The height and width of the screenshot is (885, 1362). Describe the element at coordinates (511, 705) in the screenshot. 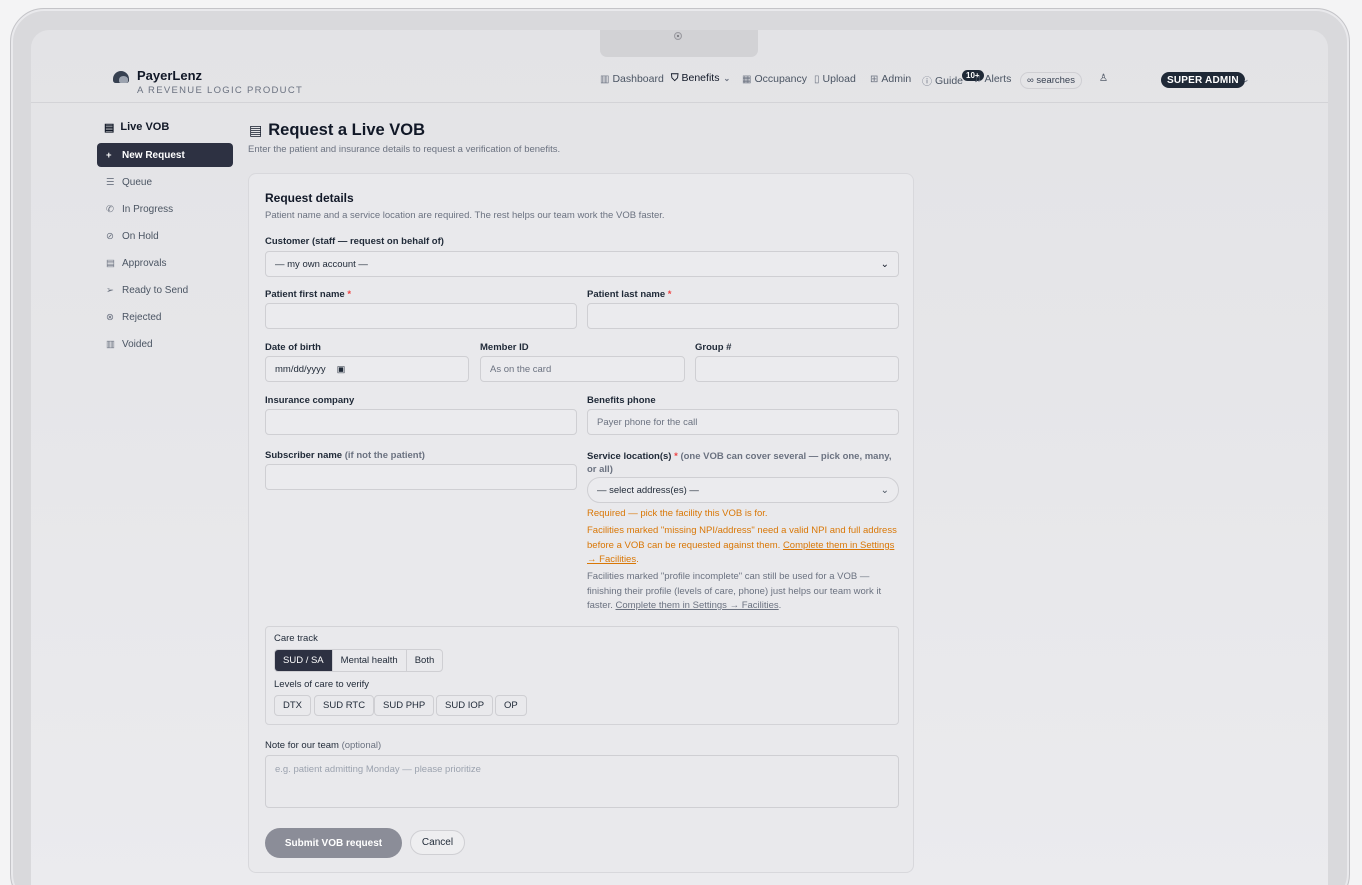

I see `level-chip-op: OP` at that location.